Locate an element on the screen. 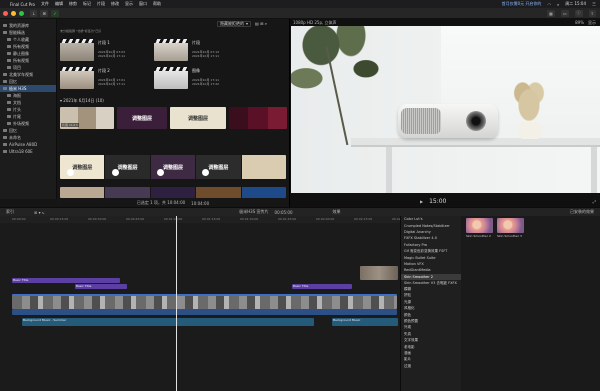 This screenshot has width=600, height=391. sidebar-item: 北美学车视频 is located at coordinates (28, 74).